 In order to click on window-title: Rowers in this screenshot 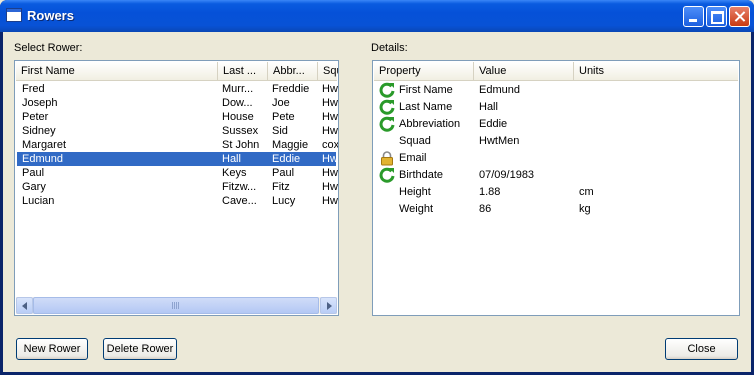, I will do `click(50, 15)`.